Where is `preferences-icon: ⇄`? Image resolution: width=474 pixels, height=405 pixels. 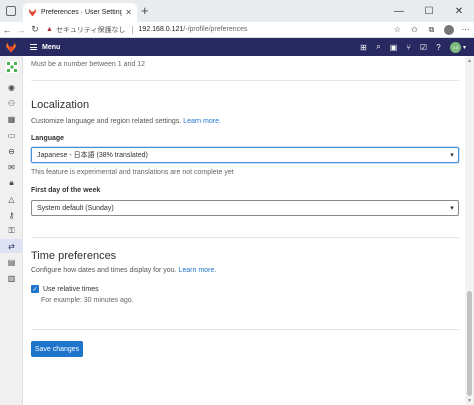 preferences-icon: ⇄ is located at coordinates (11, 246).